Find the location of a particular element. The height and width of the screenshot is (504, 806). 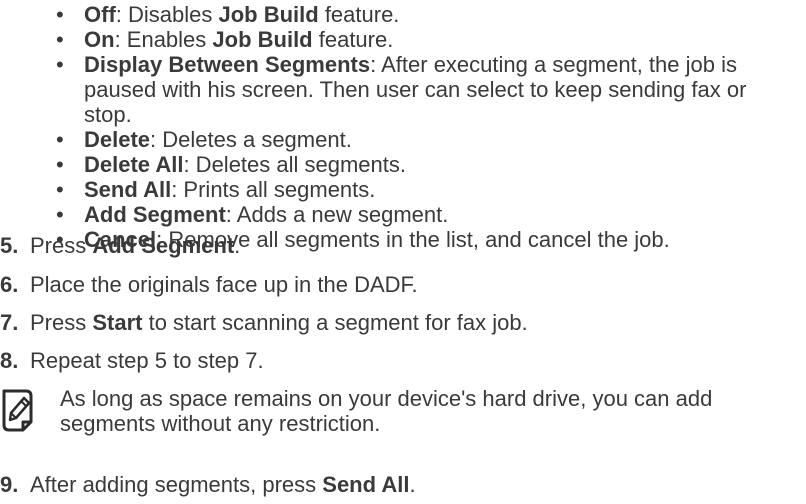

step-text: Press Add Segment. is located at coordinates (135, 245).